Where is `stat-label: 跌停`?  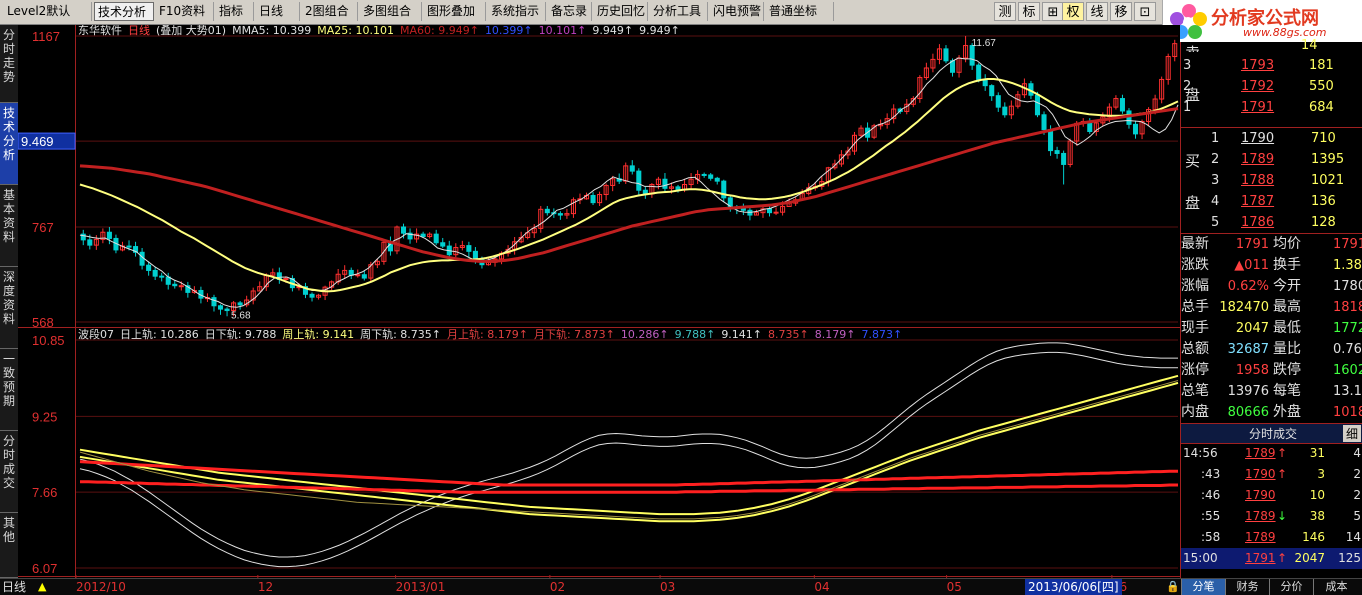
stat-label: 跌停 is located at coordinates (1287, 370).